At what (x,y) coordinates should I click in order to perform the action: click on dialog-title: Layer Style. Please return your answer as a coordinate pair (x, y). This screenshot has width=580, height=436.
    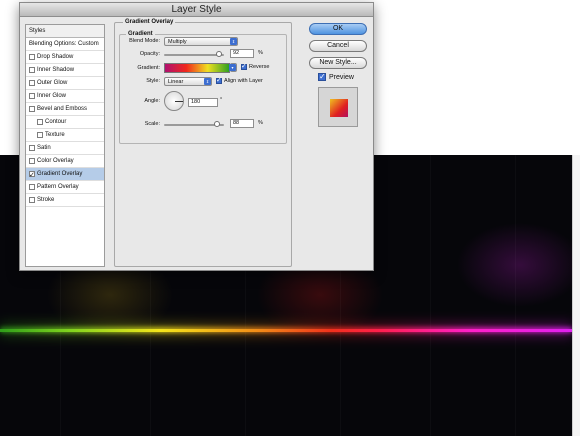
    Looking at the image, I should click on (196, 10).